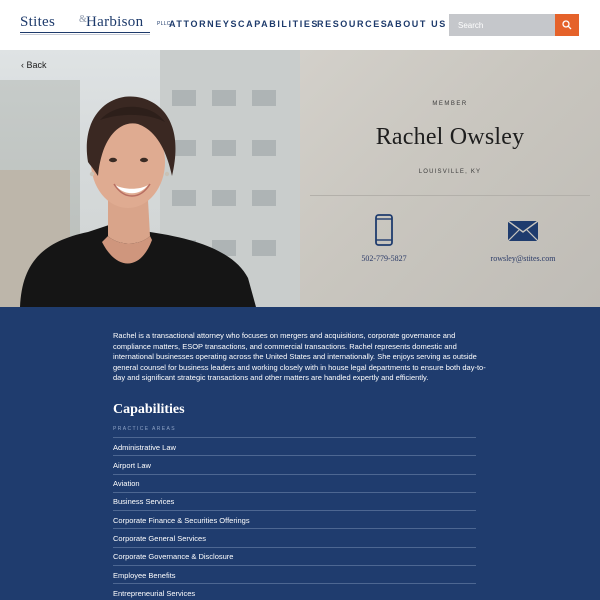  Describe the element at coordinates (450, 172) in the screenshot. I see `attorney-location: LOUISVILLE, KY` at that location.